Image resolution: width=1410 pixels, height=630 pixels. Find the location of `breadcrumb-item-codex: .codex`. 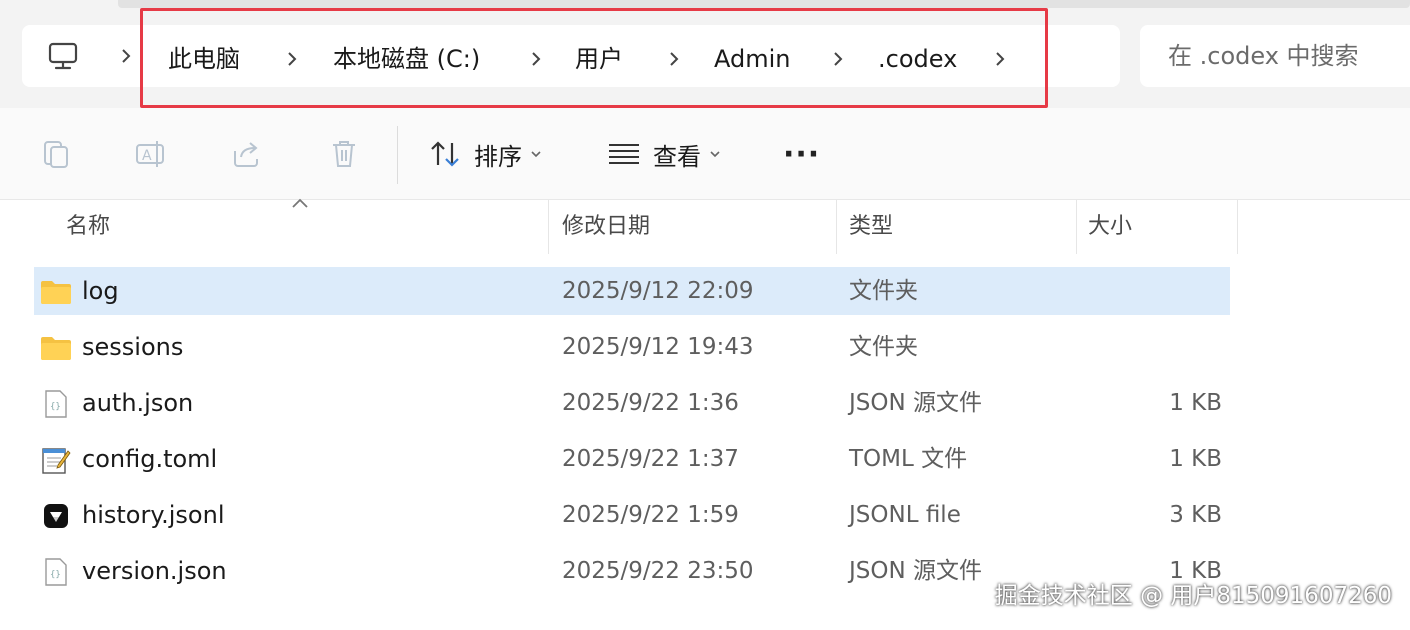

breadcrumb-item-codex: .codex is located at coordinates (917, 59).